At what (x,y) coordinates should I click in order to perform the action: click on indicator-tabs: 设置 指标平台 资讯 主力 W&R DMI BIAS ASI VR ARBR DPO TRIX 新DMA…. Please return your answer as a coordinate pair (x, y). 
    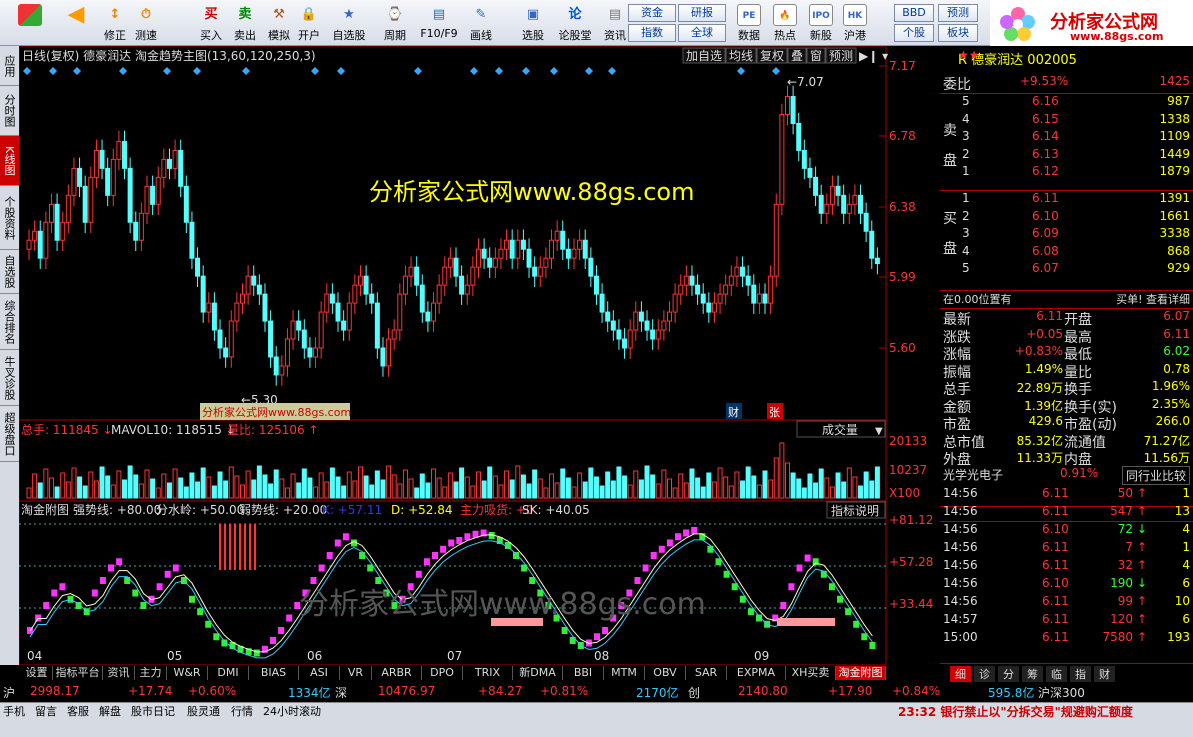
    Looking at the image, I should click on (478, 673).